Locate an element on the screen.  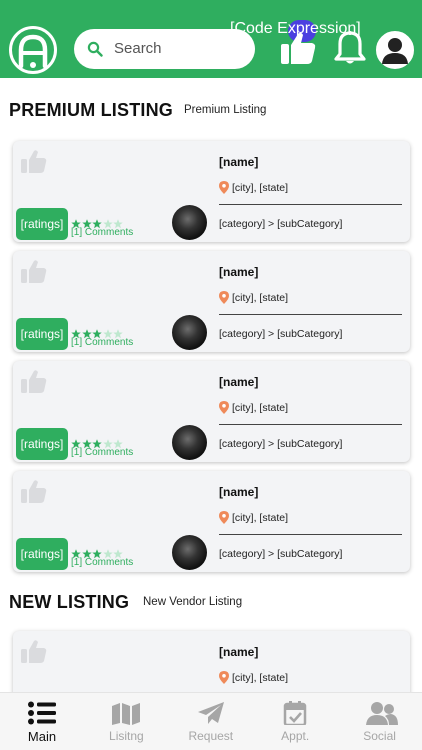
calendar-check-icon is located at coordinates (295, 713).